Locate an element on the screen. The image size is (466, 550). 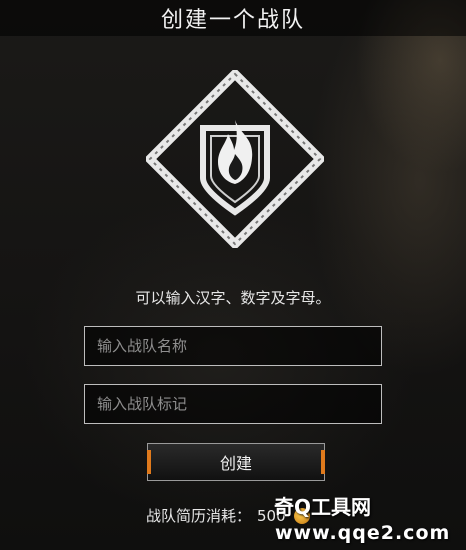
team-name-input is located at coordinates (233, 346).